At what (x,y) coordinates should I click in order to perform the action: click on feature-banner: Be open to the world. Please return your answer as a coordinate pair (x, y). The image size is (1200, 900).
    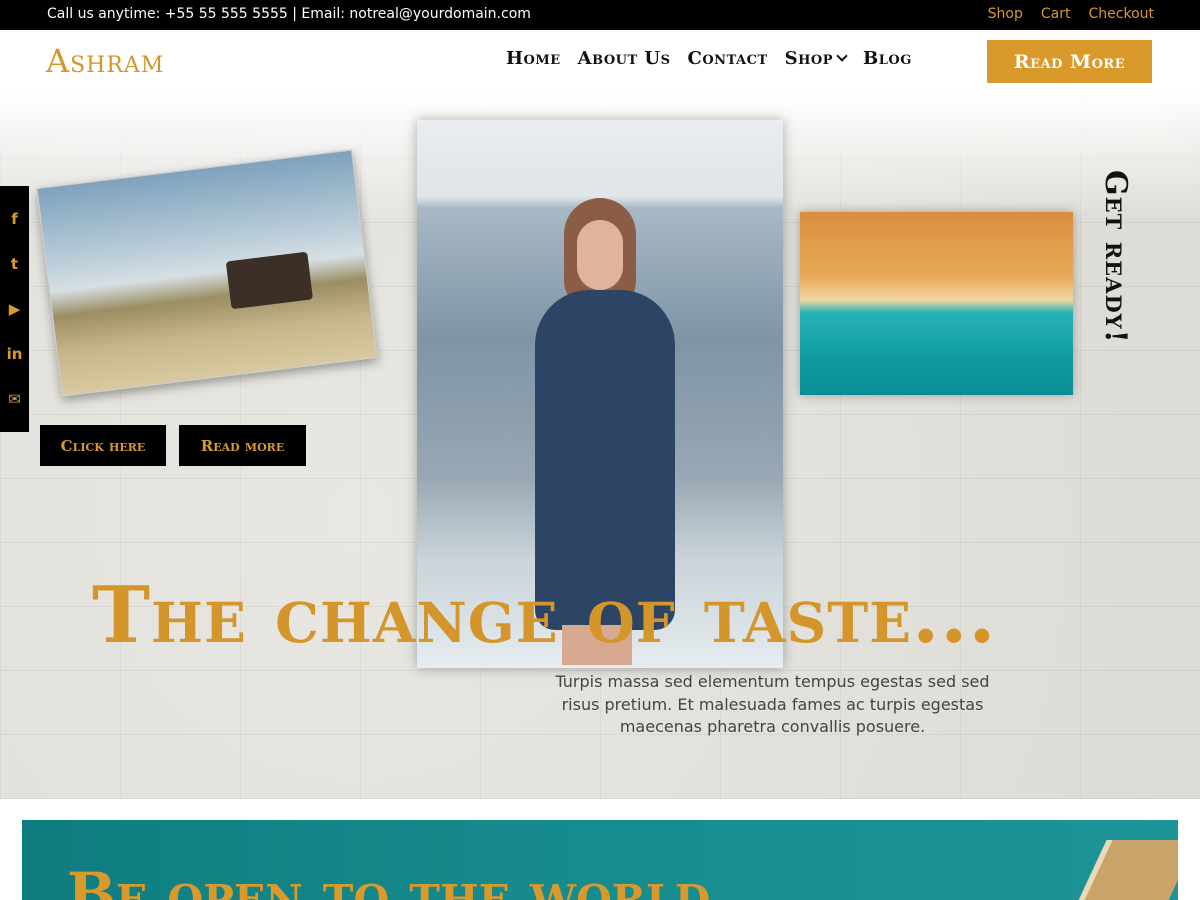
    Looking at the image, I should click on (600, 860).